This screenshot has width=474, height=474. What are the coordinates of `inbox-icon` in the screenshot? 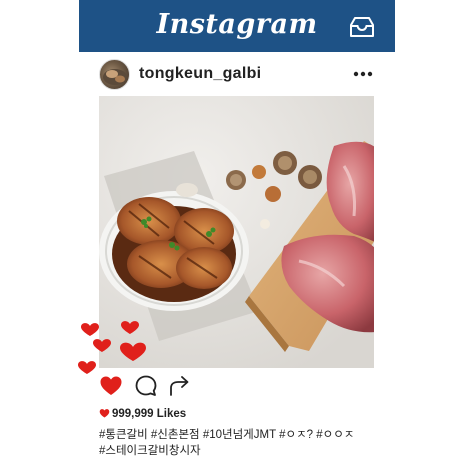 It's located at (362, 27).